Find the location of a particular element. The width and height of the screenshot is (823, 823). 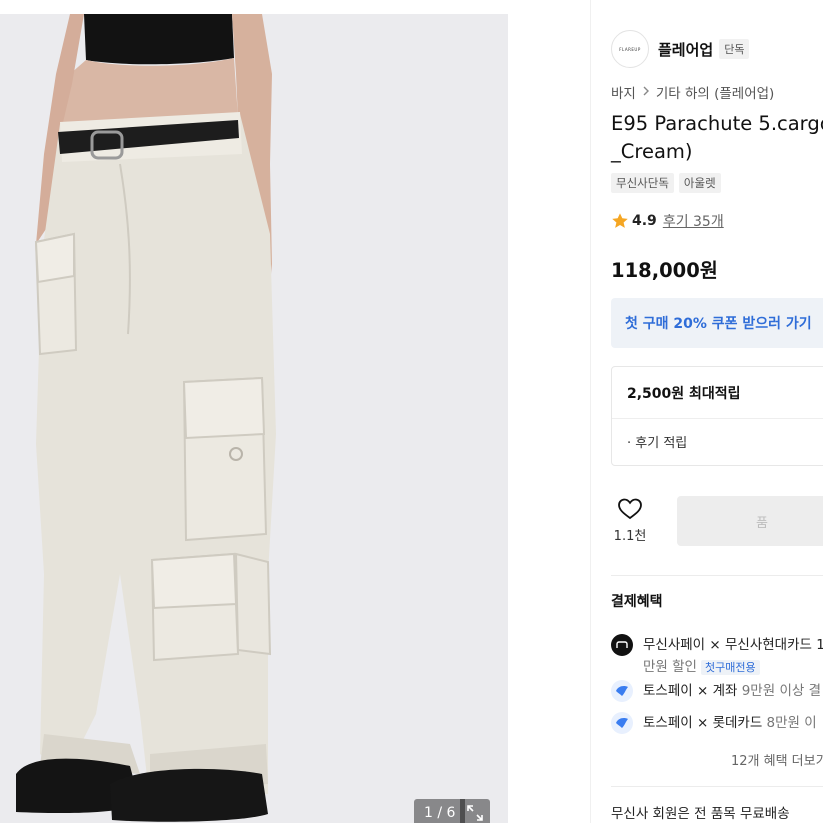

like-button: 1.1천 is located at coordinates (630, 520).